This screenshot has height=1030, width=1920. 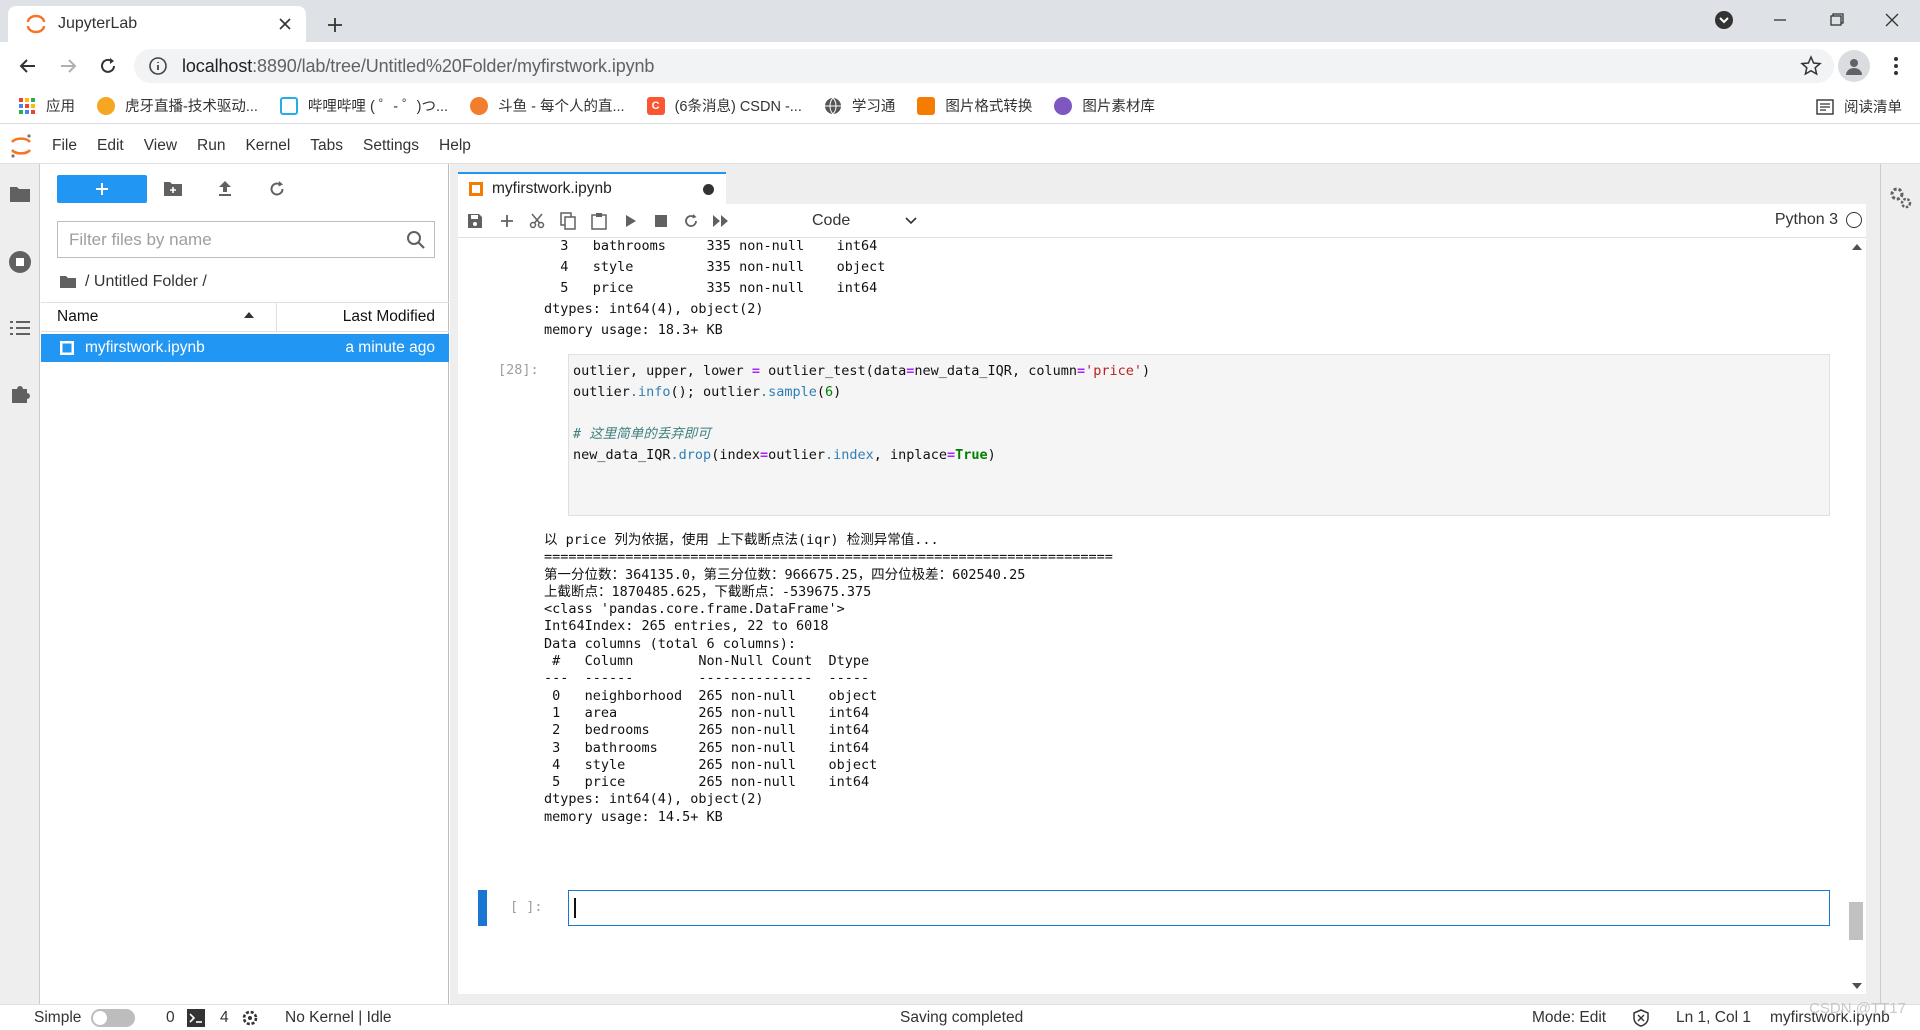 I want to click on browser-tab: JupyterLab, so click(x=157, y=24).